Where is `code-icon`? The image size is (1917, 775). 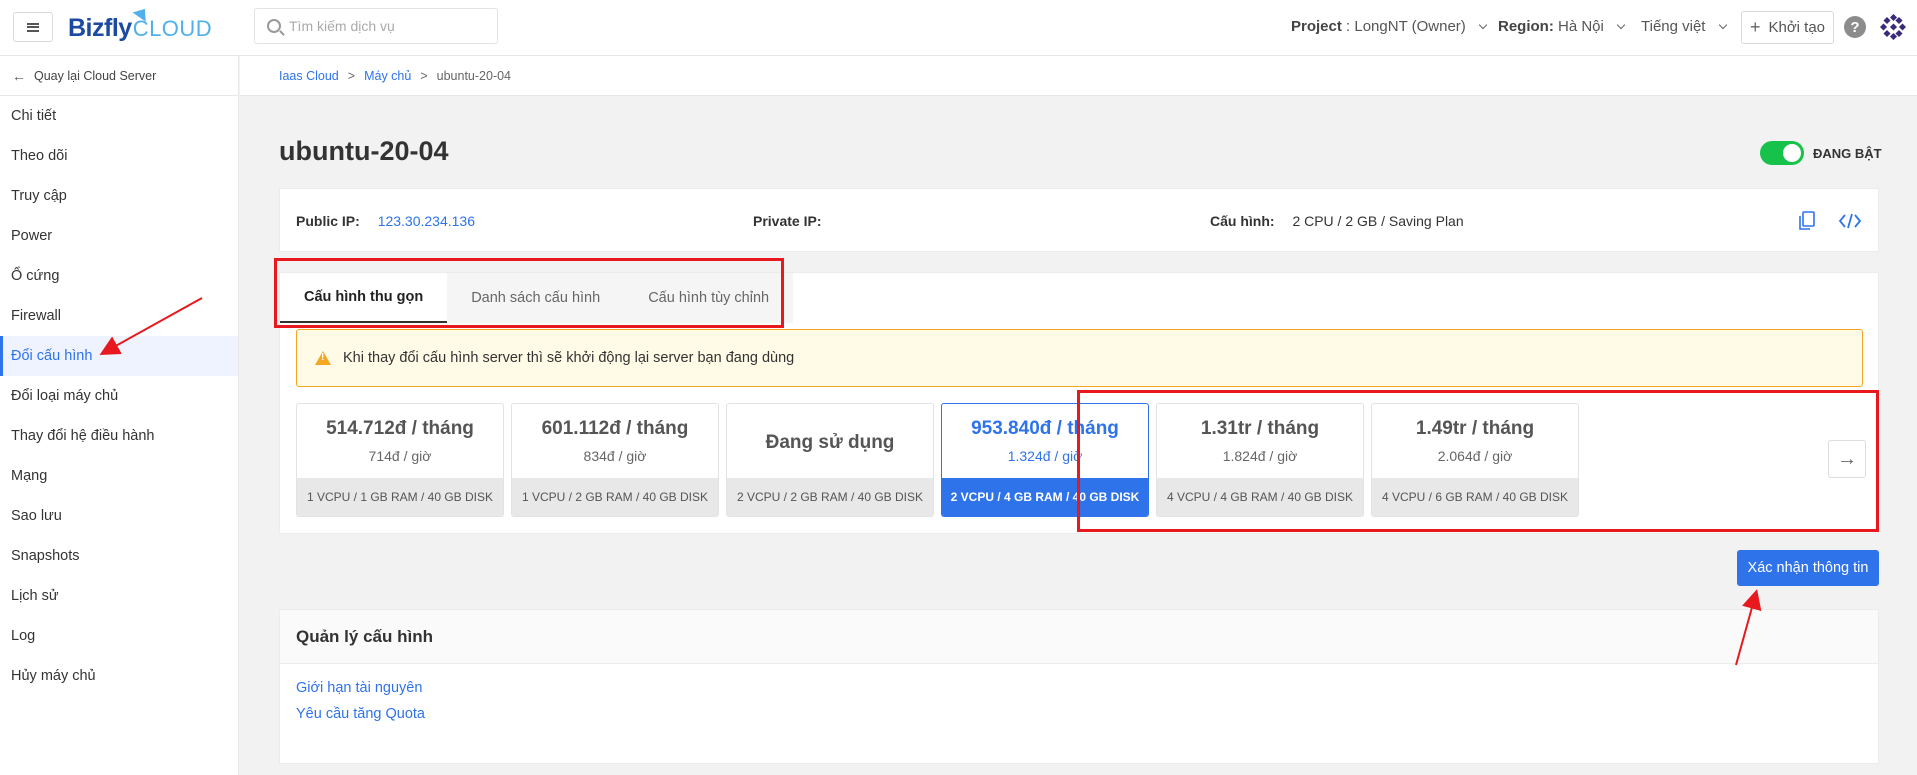
code-icon is located at coordinates (1850, 221).